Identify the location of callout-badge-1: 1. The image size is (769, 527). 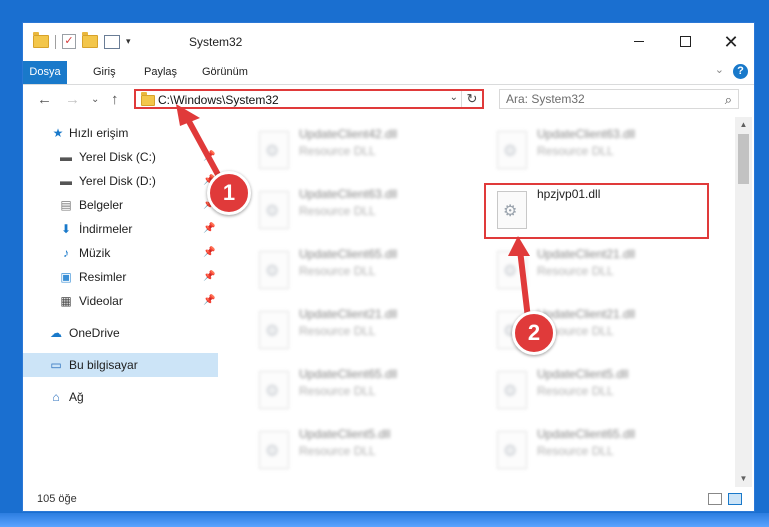
(229, 193).